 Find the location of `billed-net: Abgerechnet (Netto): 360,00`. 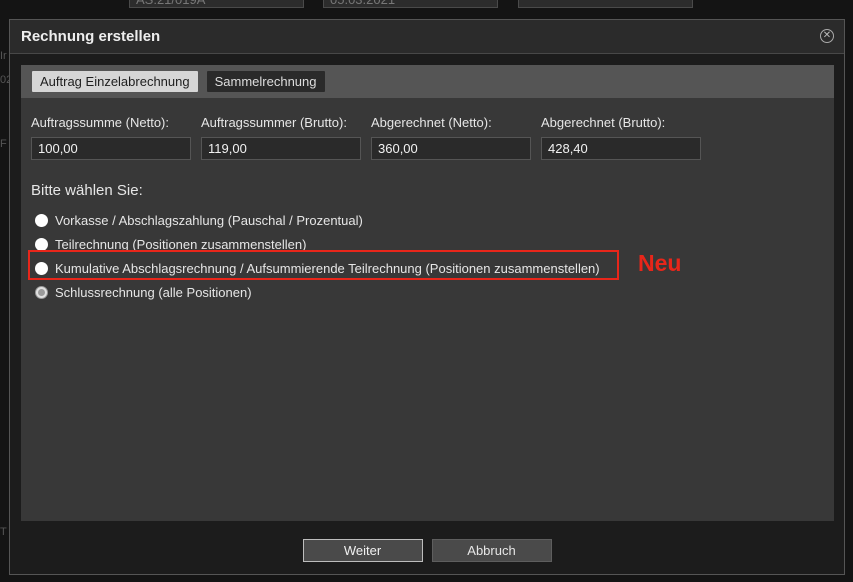

billed-net: Abgerechnet (Netto): 360,00 is located at coordinates (451, 137).